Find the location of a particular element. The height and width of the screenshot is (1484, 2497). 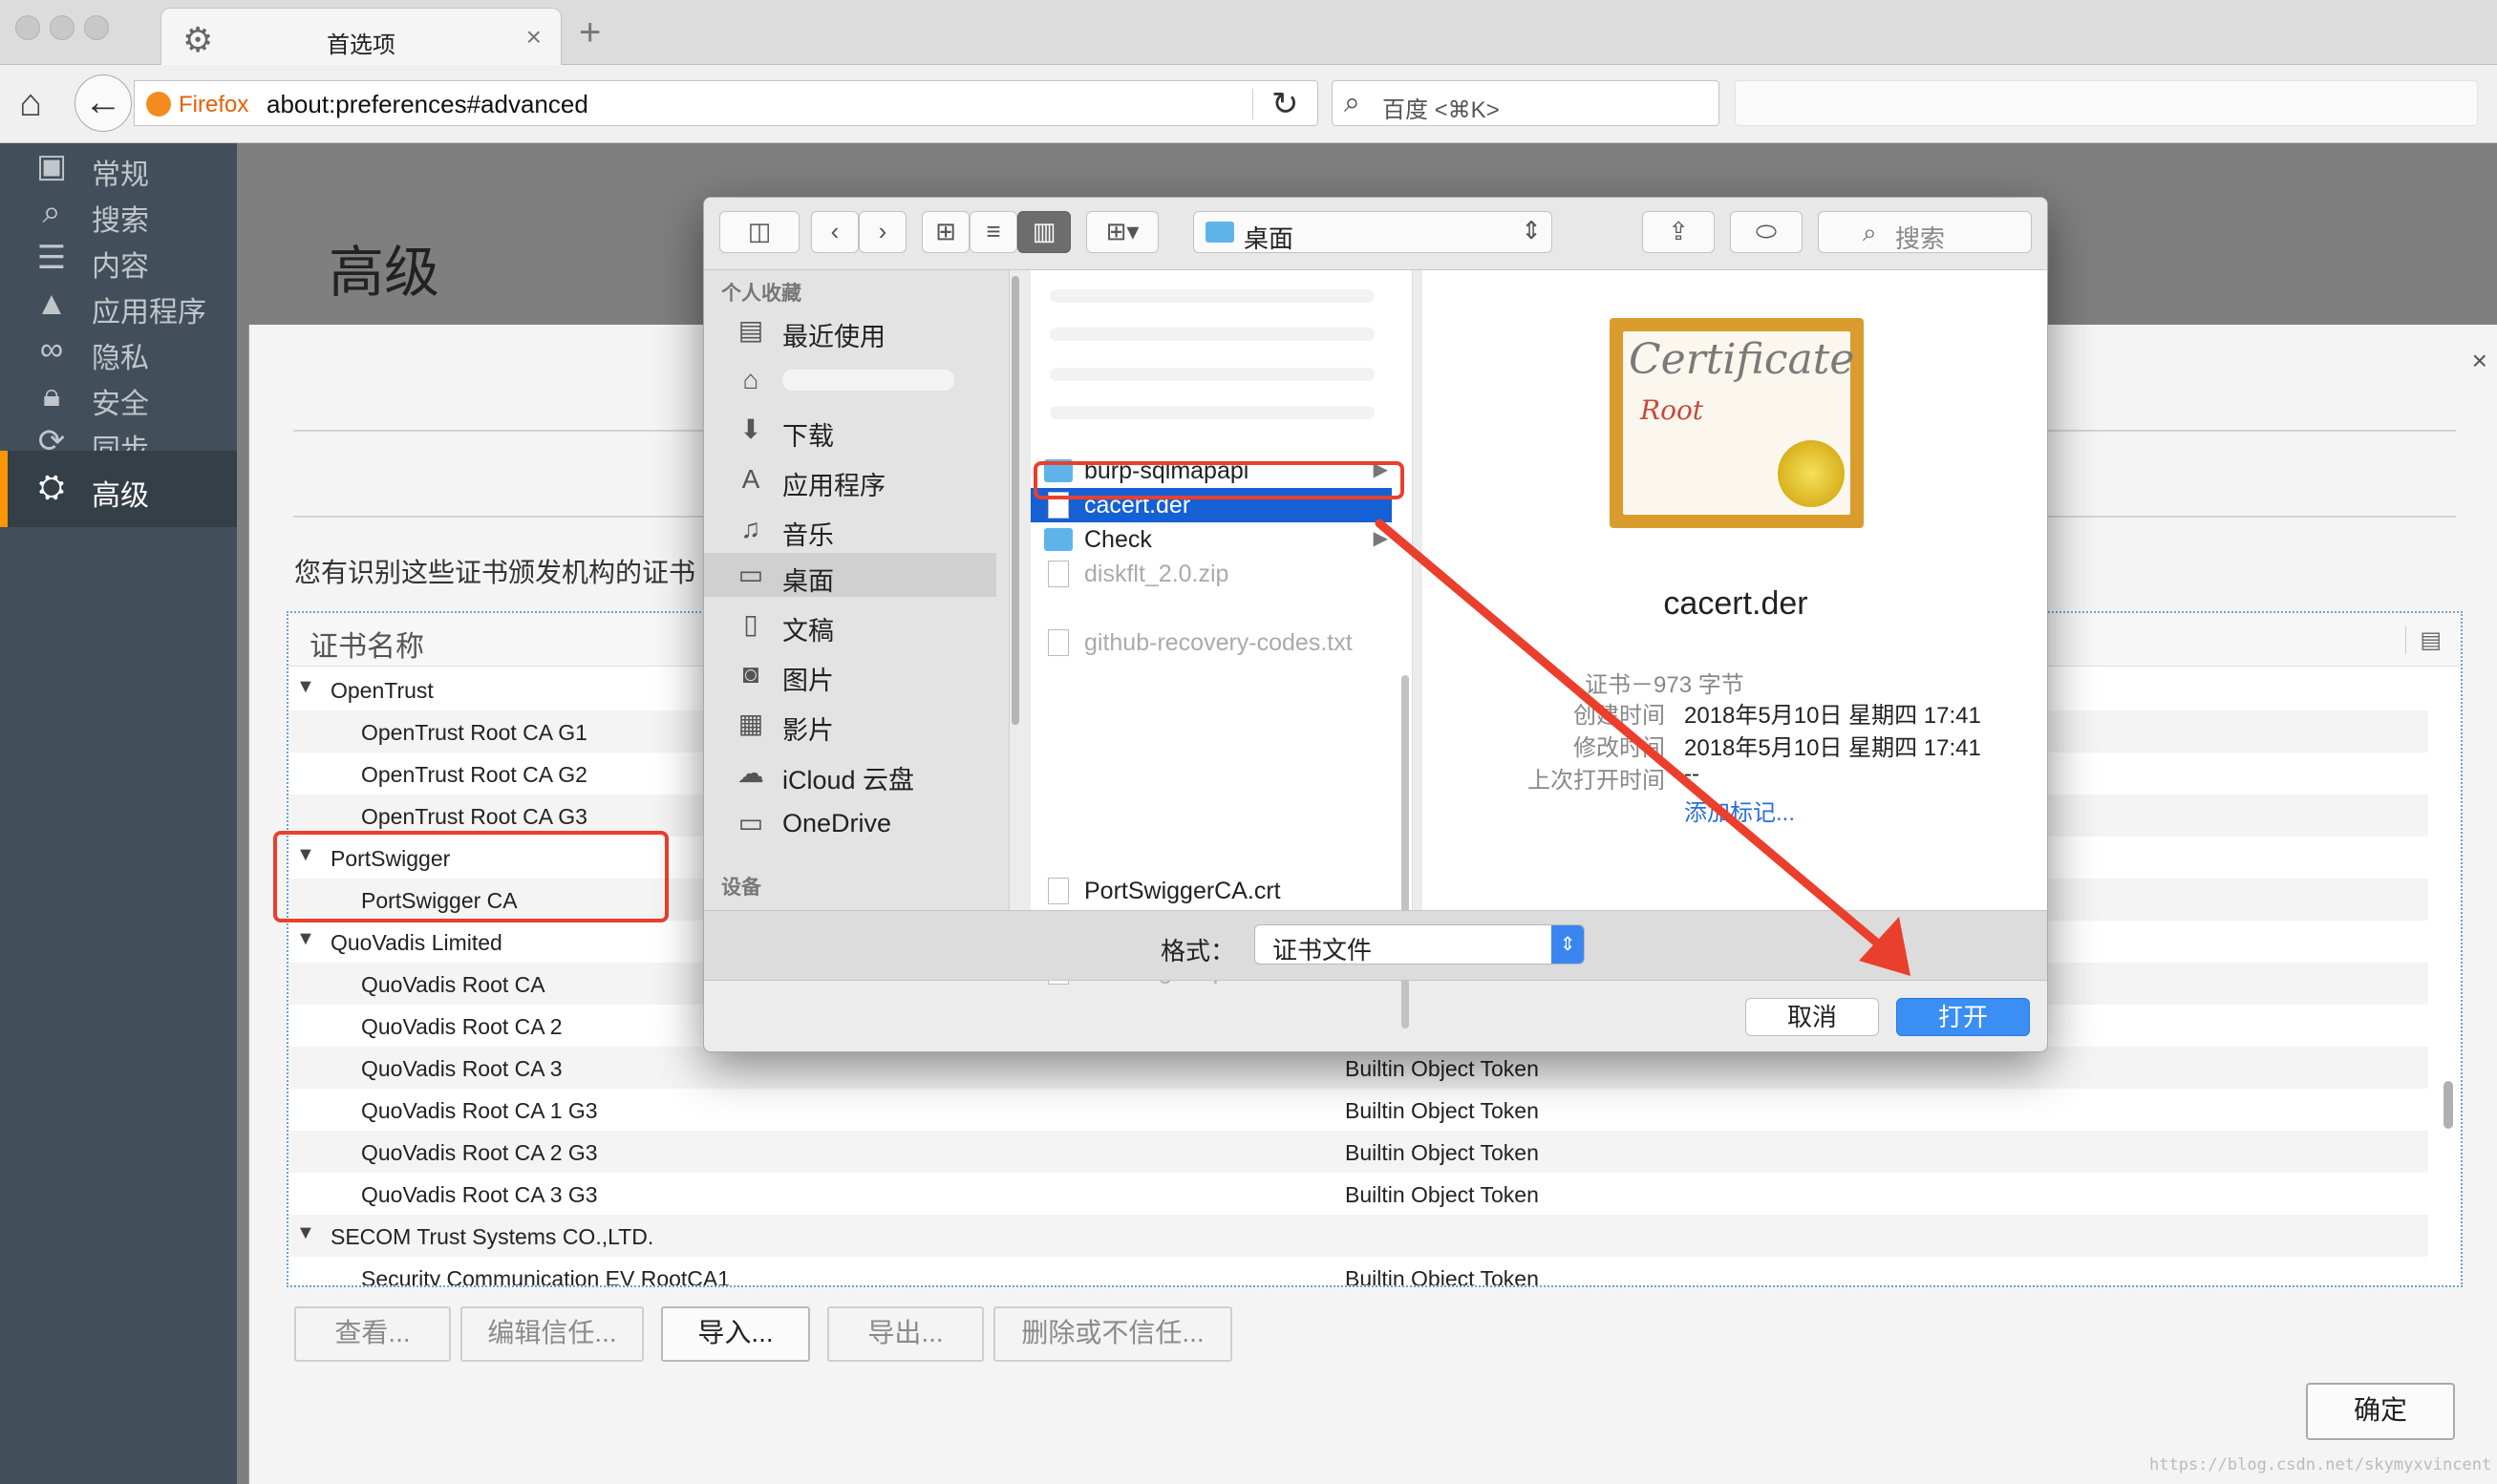

sidebar-favorite: ▭ 桌面 is located at coordinates (850, 575).